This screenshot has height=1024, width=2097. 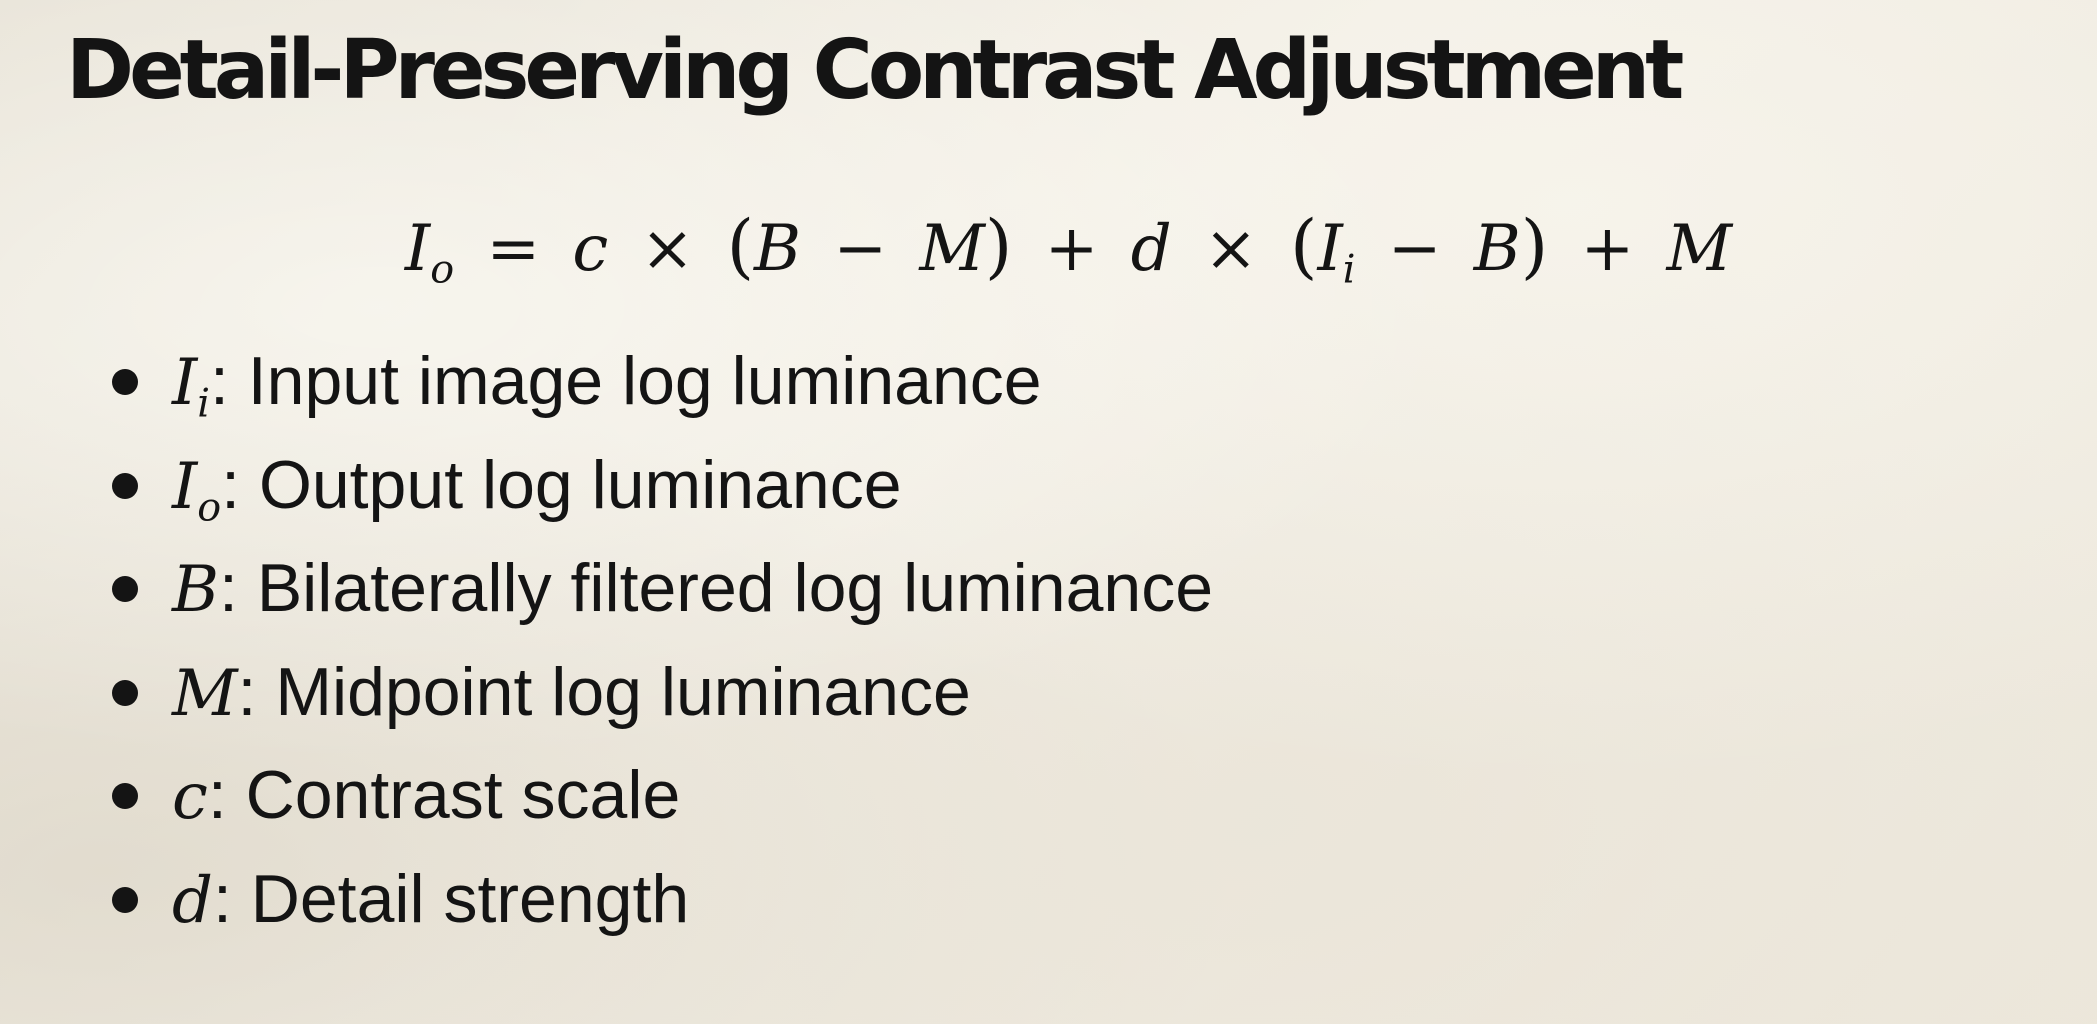 I want to click on legend-text: : Contrast scale, so click(x=444, y=795).